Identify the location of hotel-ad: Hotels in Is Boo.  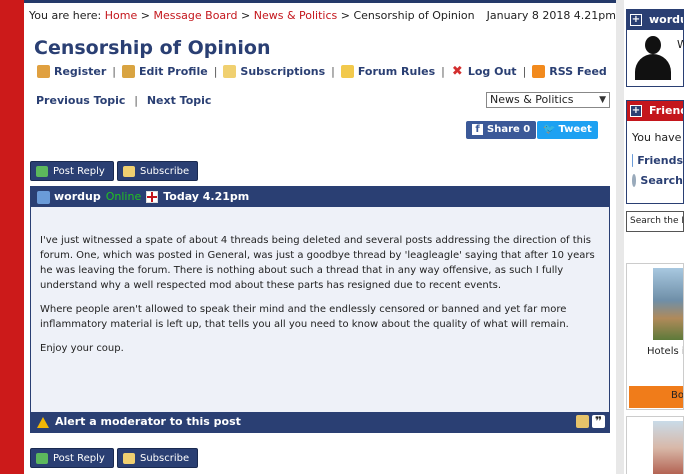
(655, 336).